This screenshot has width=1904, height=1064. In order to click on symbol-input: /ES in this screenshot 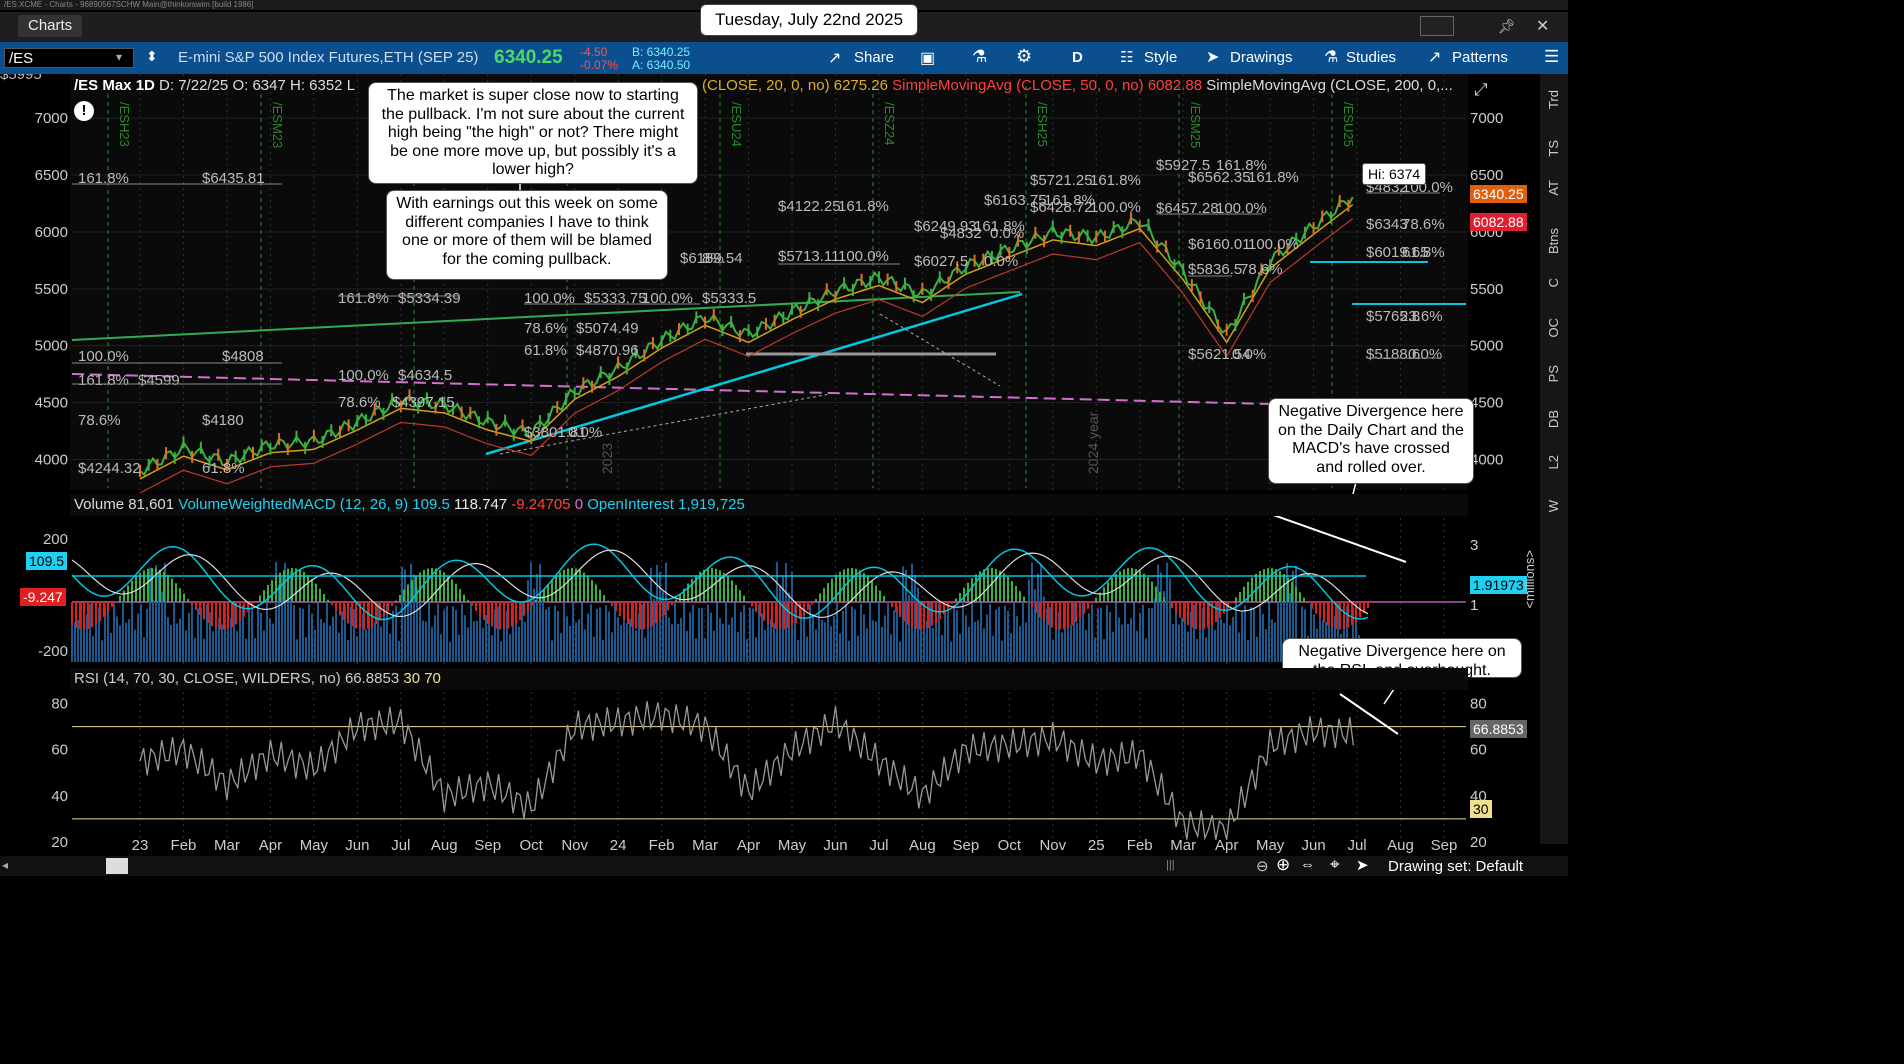, I will do `click(69, 58)`.